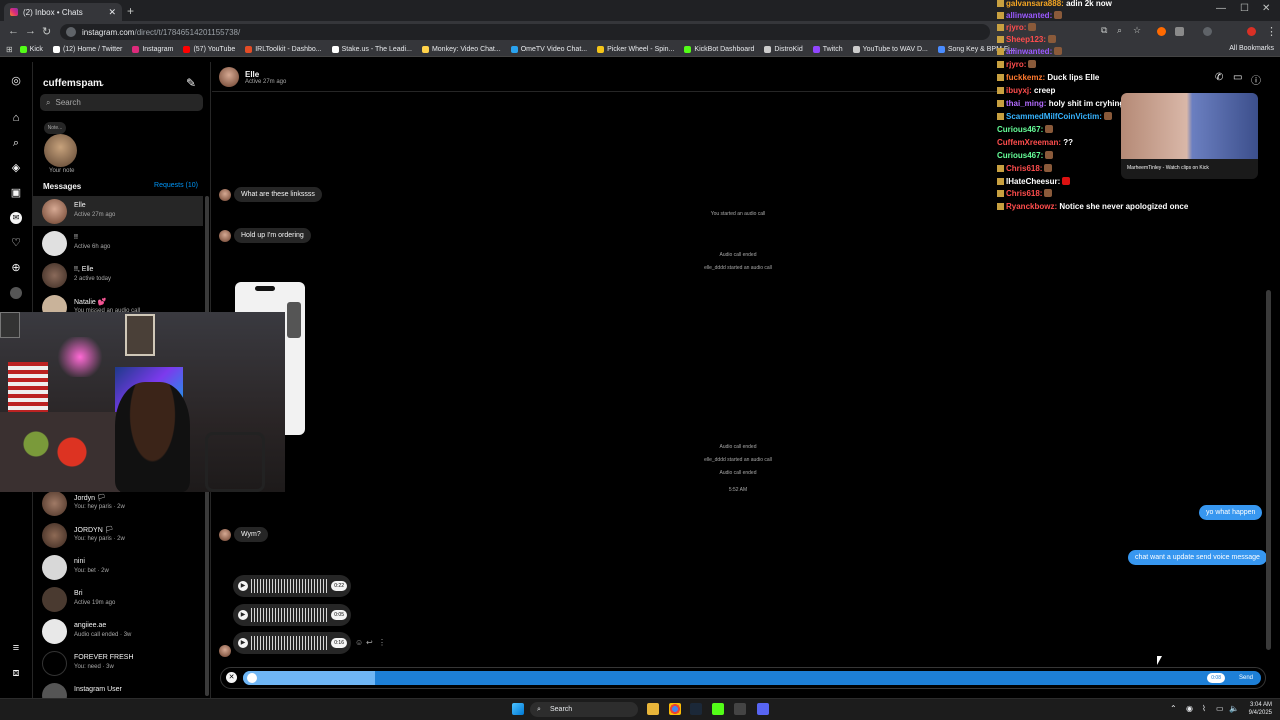  What do you see at coordinates (16, 118) in the screenshot?
I see `home-icon: ⌂` at bounding box center [16, 118].